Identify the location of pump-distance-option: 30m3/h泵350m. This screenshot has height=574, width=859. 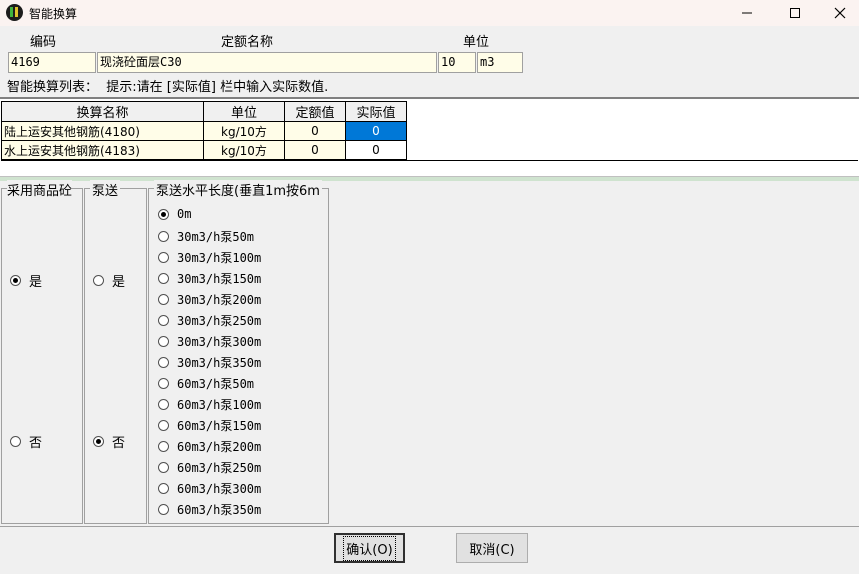
(209, 362).